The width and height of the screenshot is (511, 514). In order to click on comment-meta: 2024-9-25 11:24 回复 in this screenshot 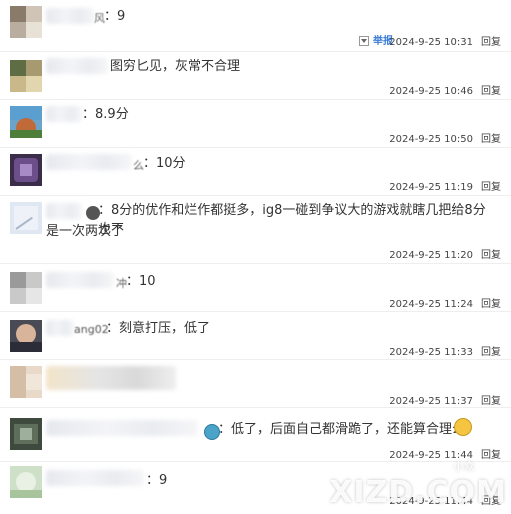, I will do `click(445, 302)`.